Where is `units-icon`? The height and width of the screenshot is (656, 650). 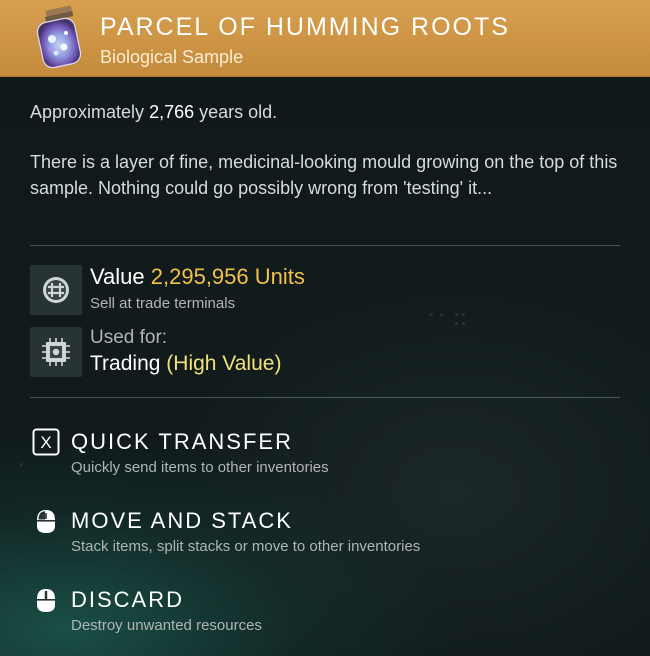 units-icon is located at coordinates (56, 290).